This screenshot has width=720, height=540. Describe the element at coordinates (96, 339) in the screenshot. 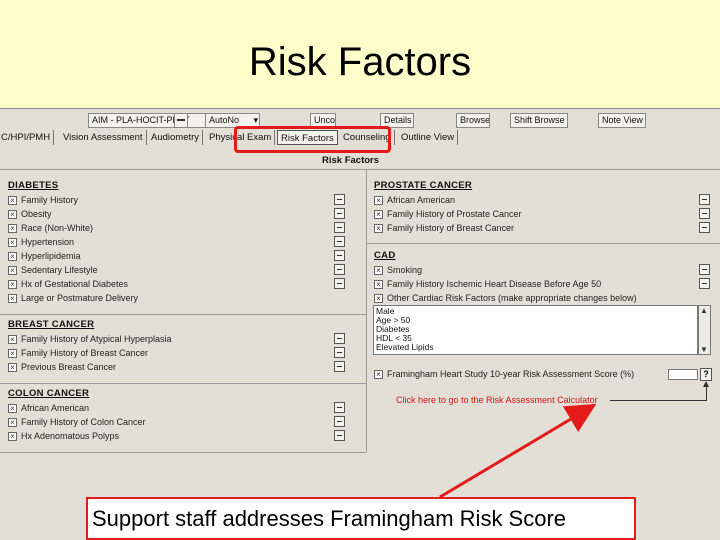

I see `item-label: Family History of Atypical Hyperplasia` at that location.